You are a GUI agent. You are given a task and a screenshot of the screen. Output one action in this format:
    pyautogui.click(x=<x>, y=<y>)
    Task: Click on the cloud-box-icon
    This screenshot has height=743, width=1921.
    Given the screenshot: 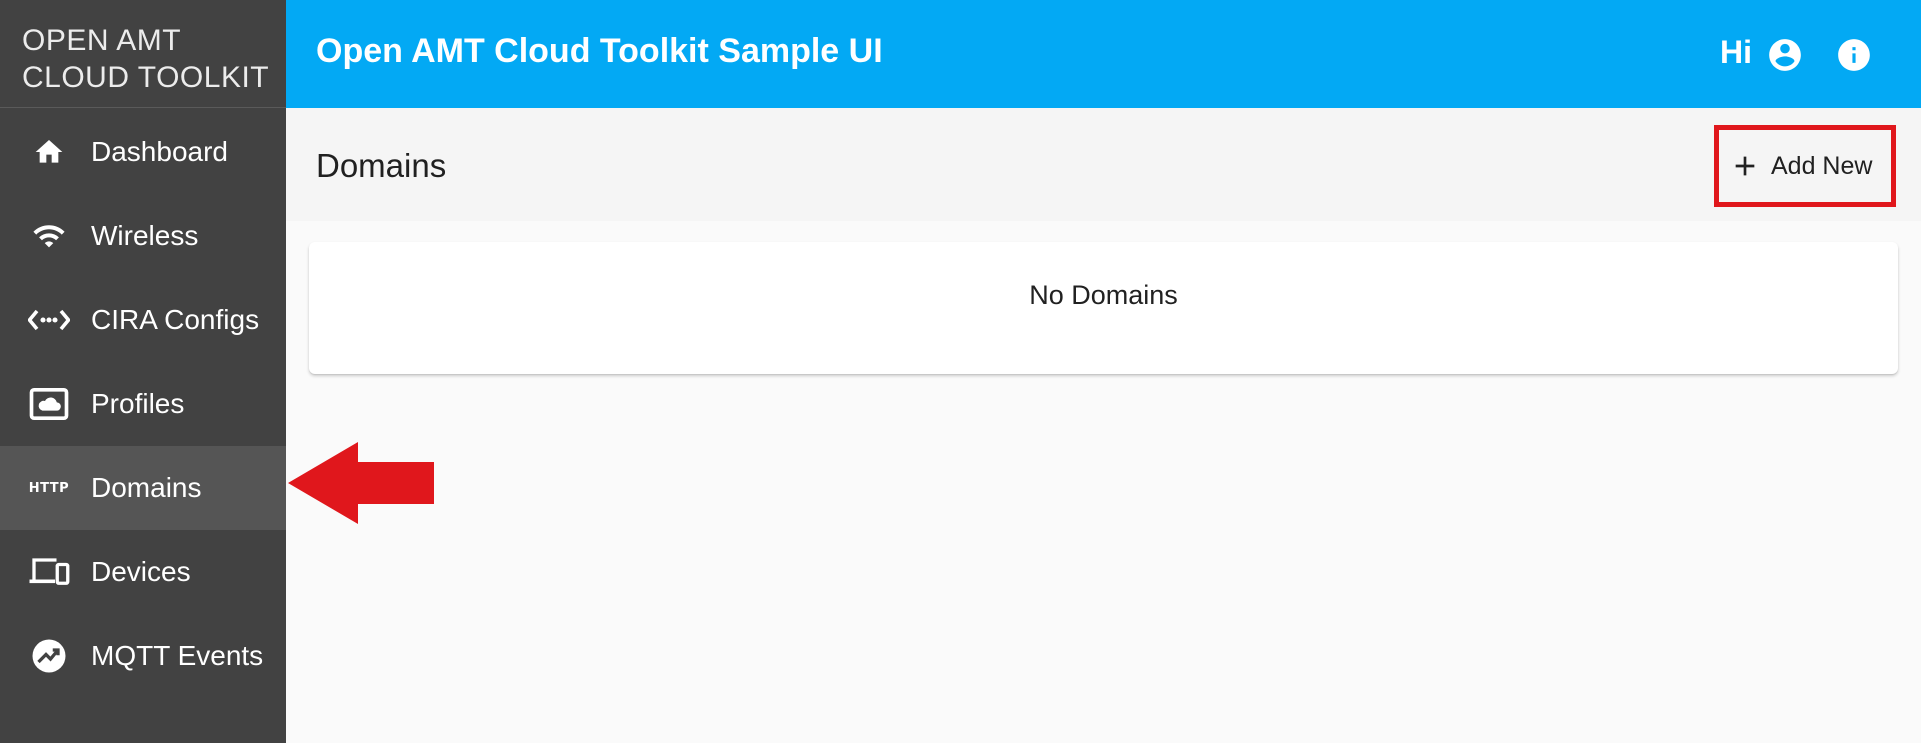 What is the action you would take?
    pyautogui.click(x=49, y=404)
    